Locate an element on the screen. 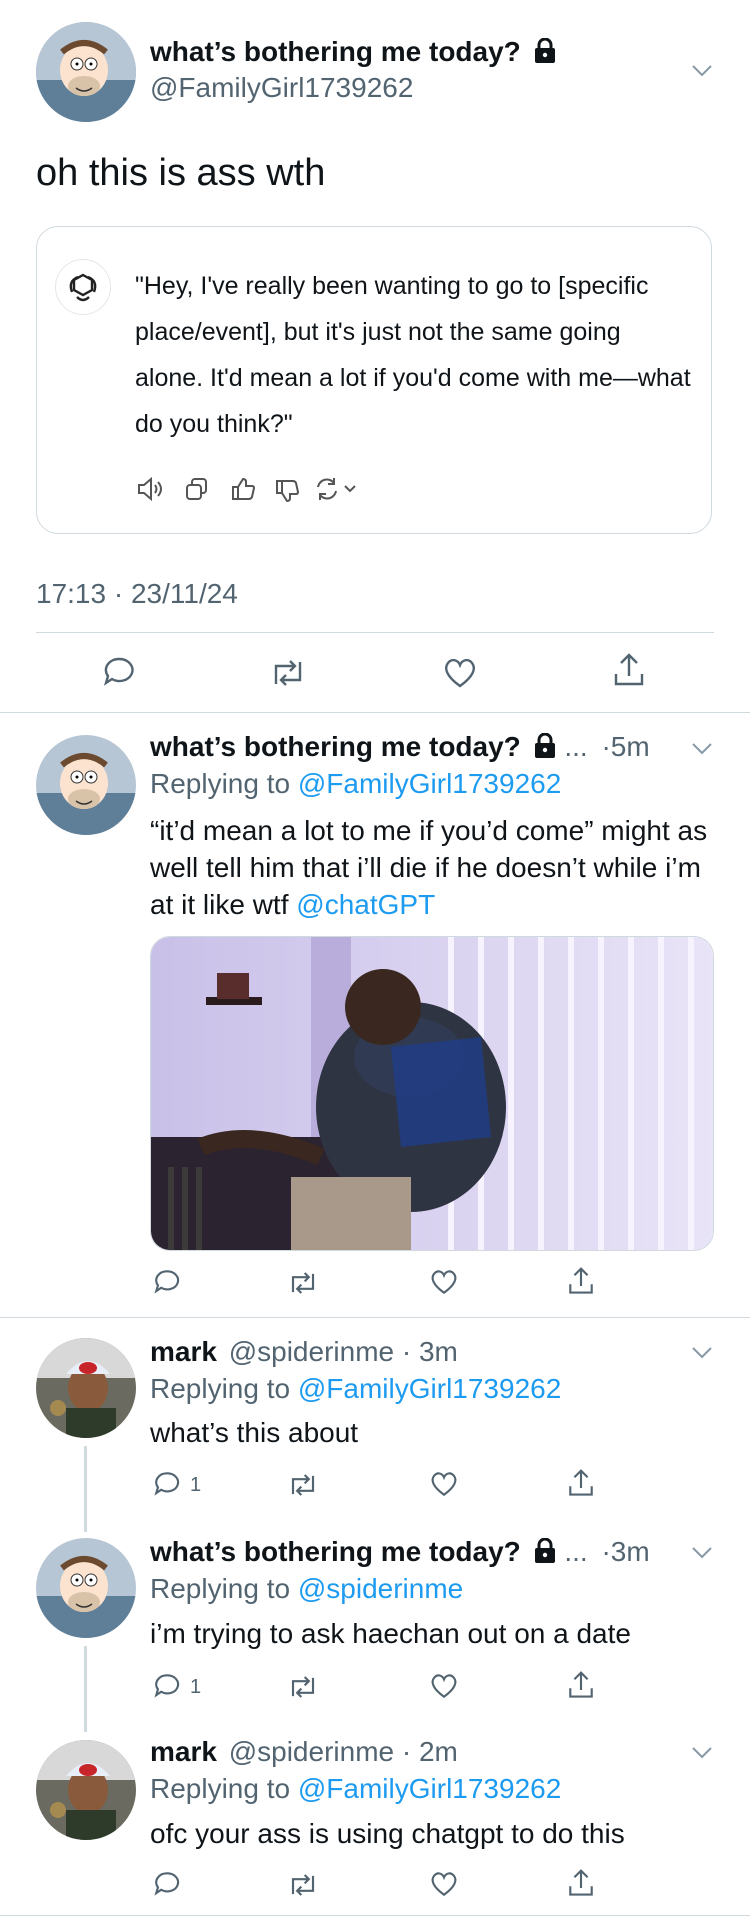 This screenshot has height=1920, width=750. tweet-time: ·3m is located at coordinates (625, 1551).